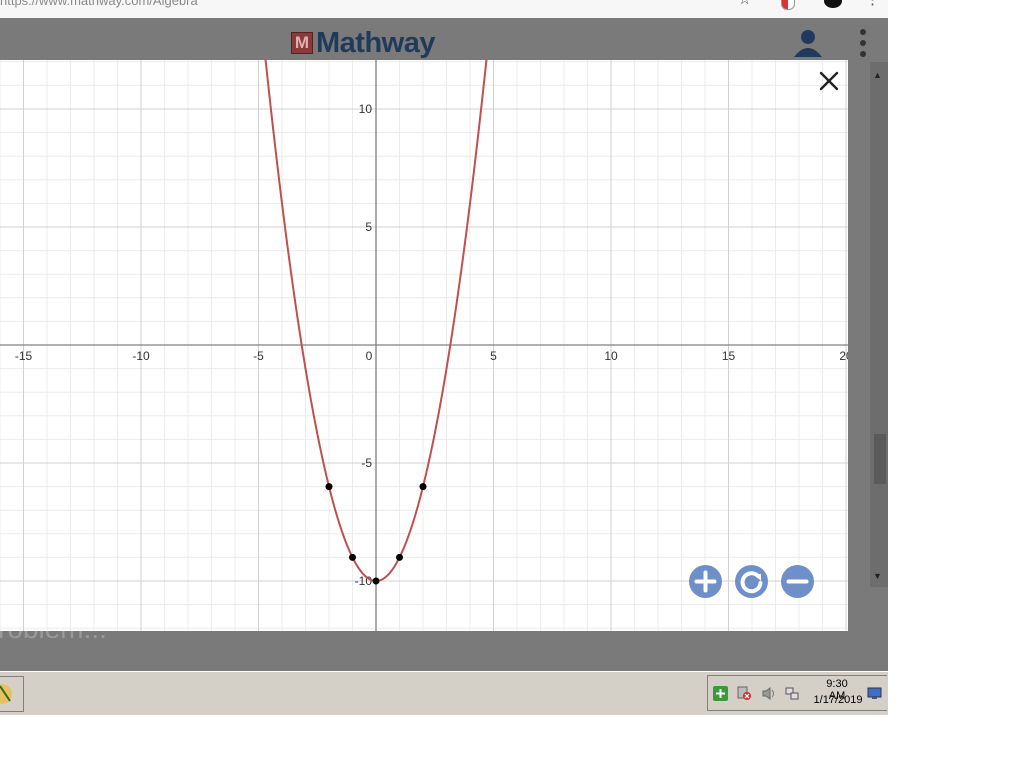 The width and height of the screenshot is (1024, 768). I want to click on refresh-icon, so click(751, 582).